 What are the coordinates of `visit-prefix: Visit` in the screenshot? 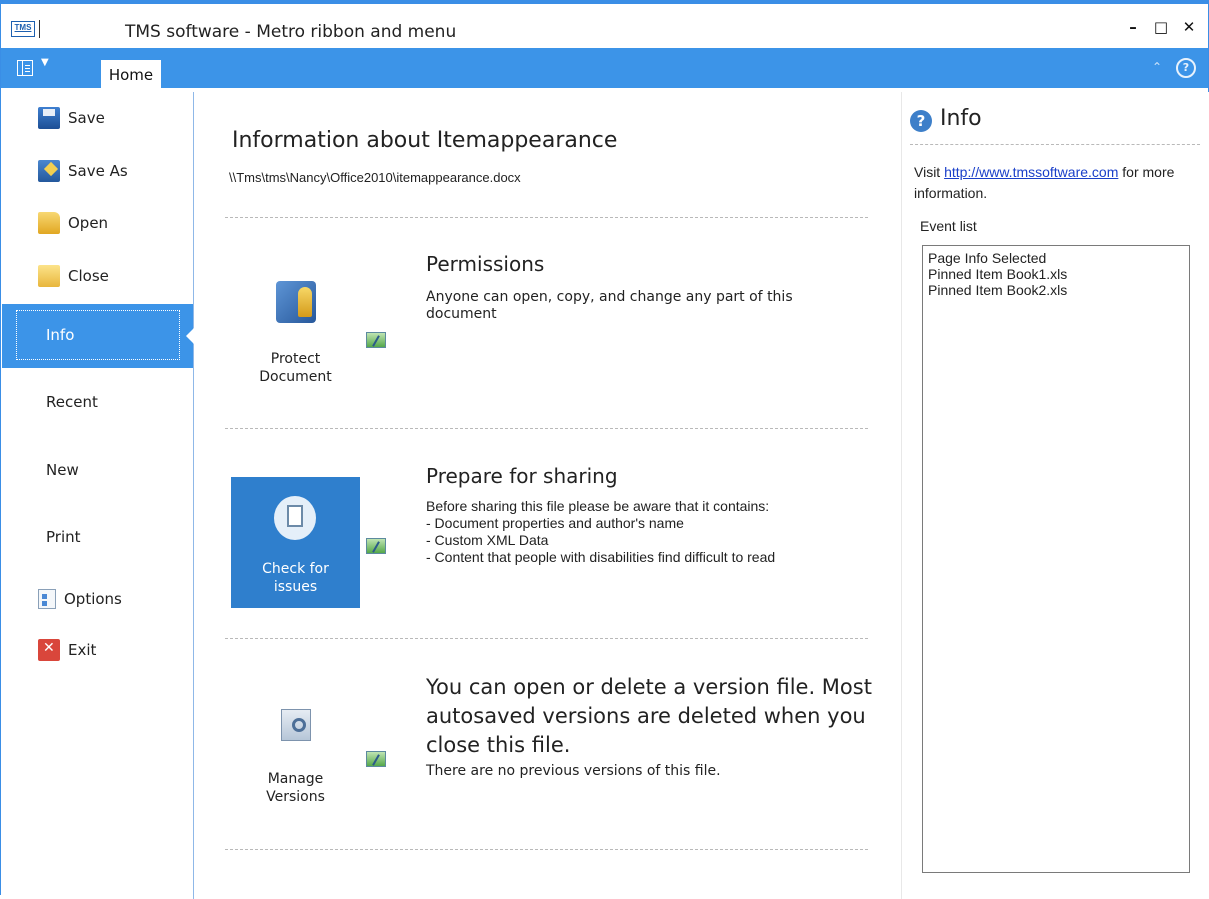 It's located at (929, 172).